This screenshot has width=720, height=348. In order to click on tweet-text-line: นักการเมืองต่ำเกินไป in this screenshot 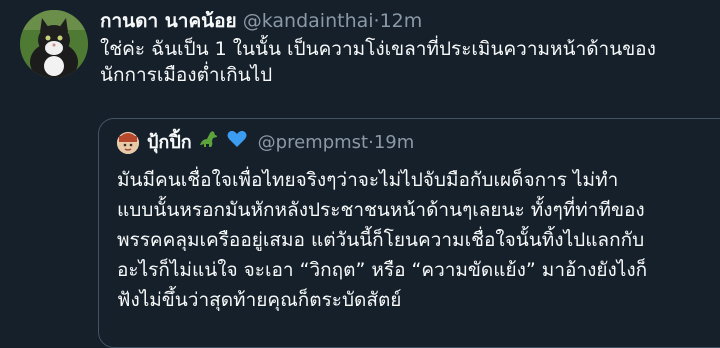, I will do `click(186, 75)`.